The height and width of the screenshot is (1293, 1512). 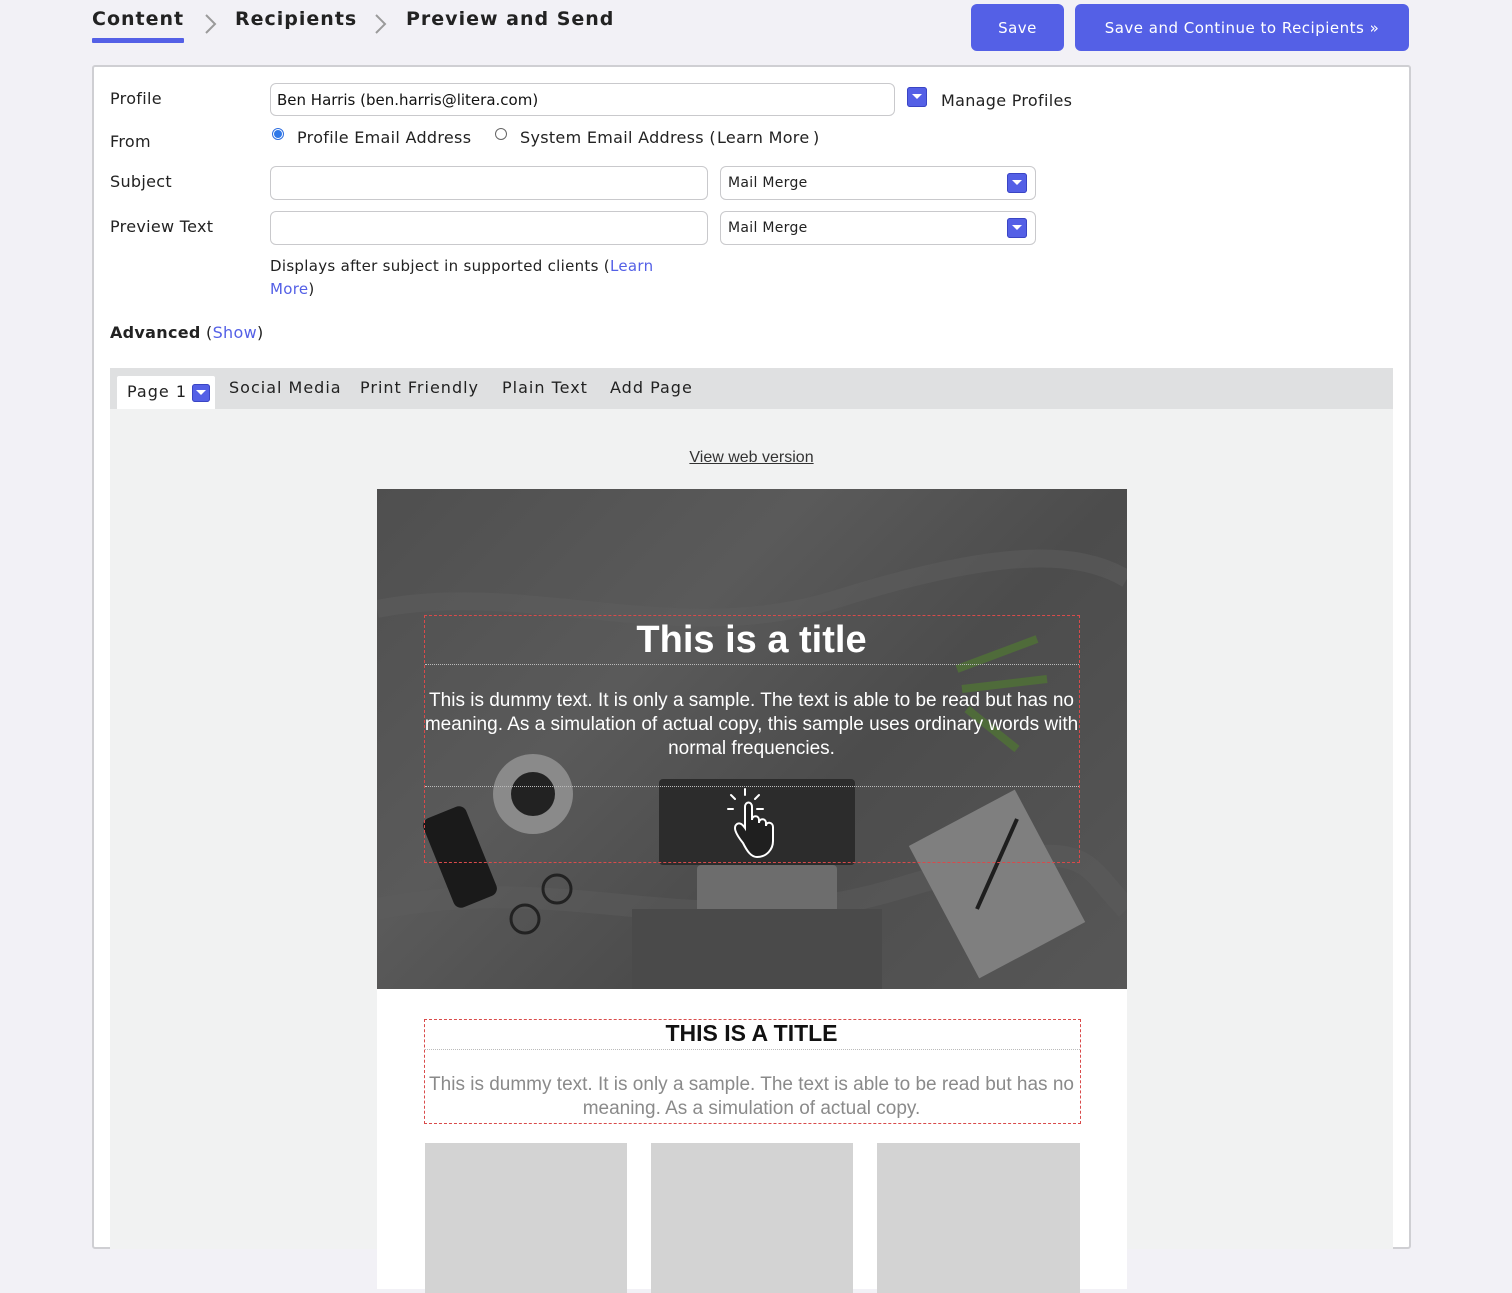 I want to click on advanced-label: Advanced, so click(x=155, y=332).